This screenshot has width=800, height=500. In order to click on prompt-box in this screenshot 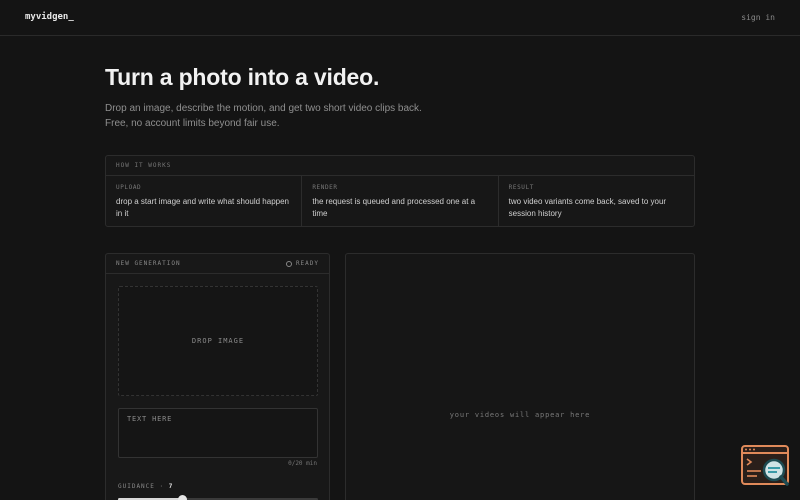, I will do `click(218, 433)`.